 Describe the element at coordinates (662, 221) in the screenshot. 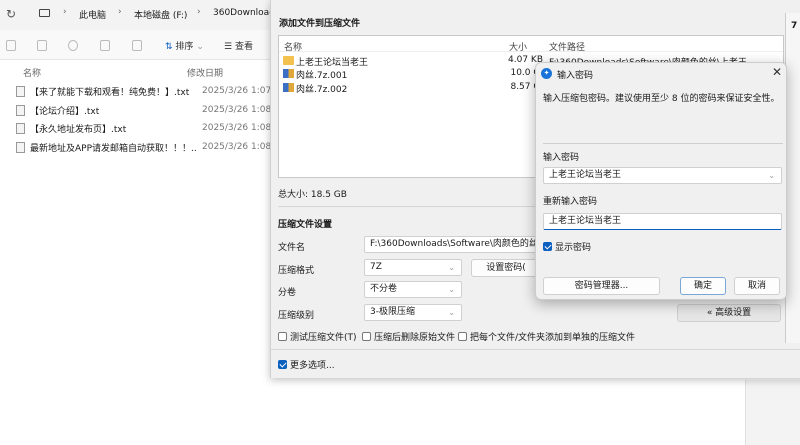

I see `reenter-password-input: 上老王论坛当老王` at that location.